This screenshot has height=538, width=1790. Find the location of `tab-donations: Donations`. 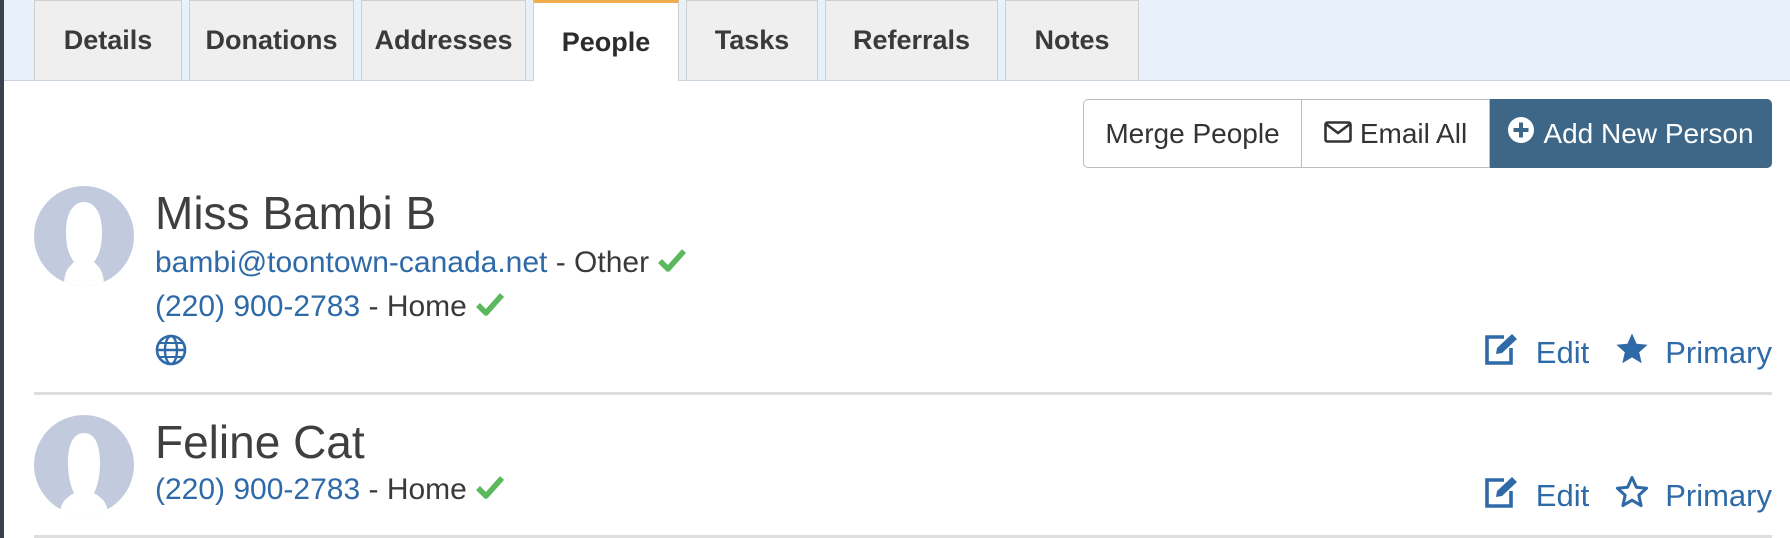

tab-donations: Donations is located at coordinates (271, 40).